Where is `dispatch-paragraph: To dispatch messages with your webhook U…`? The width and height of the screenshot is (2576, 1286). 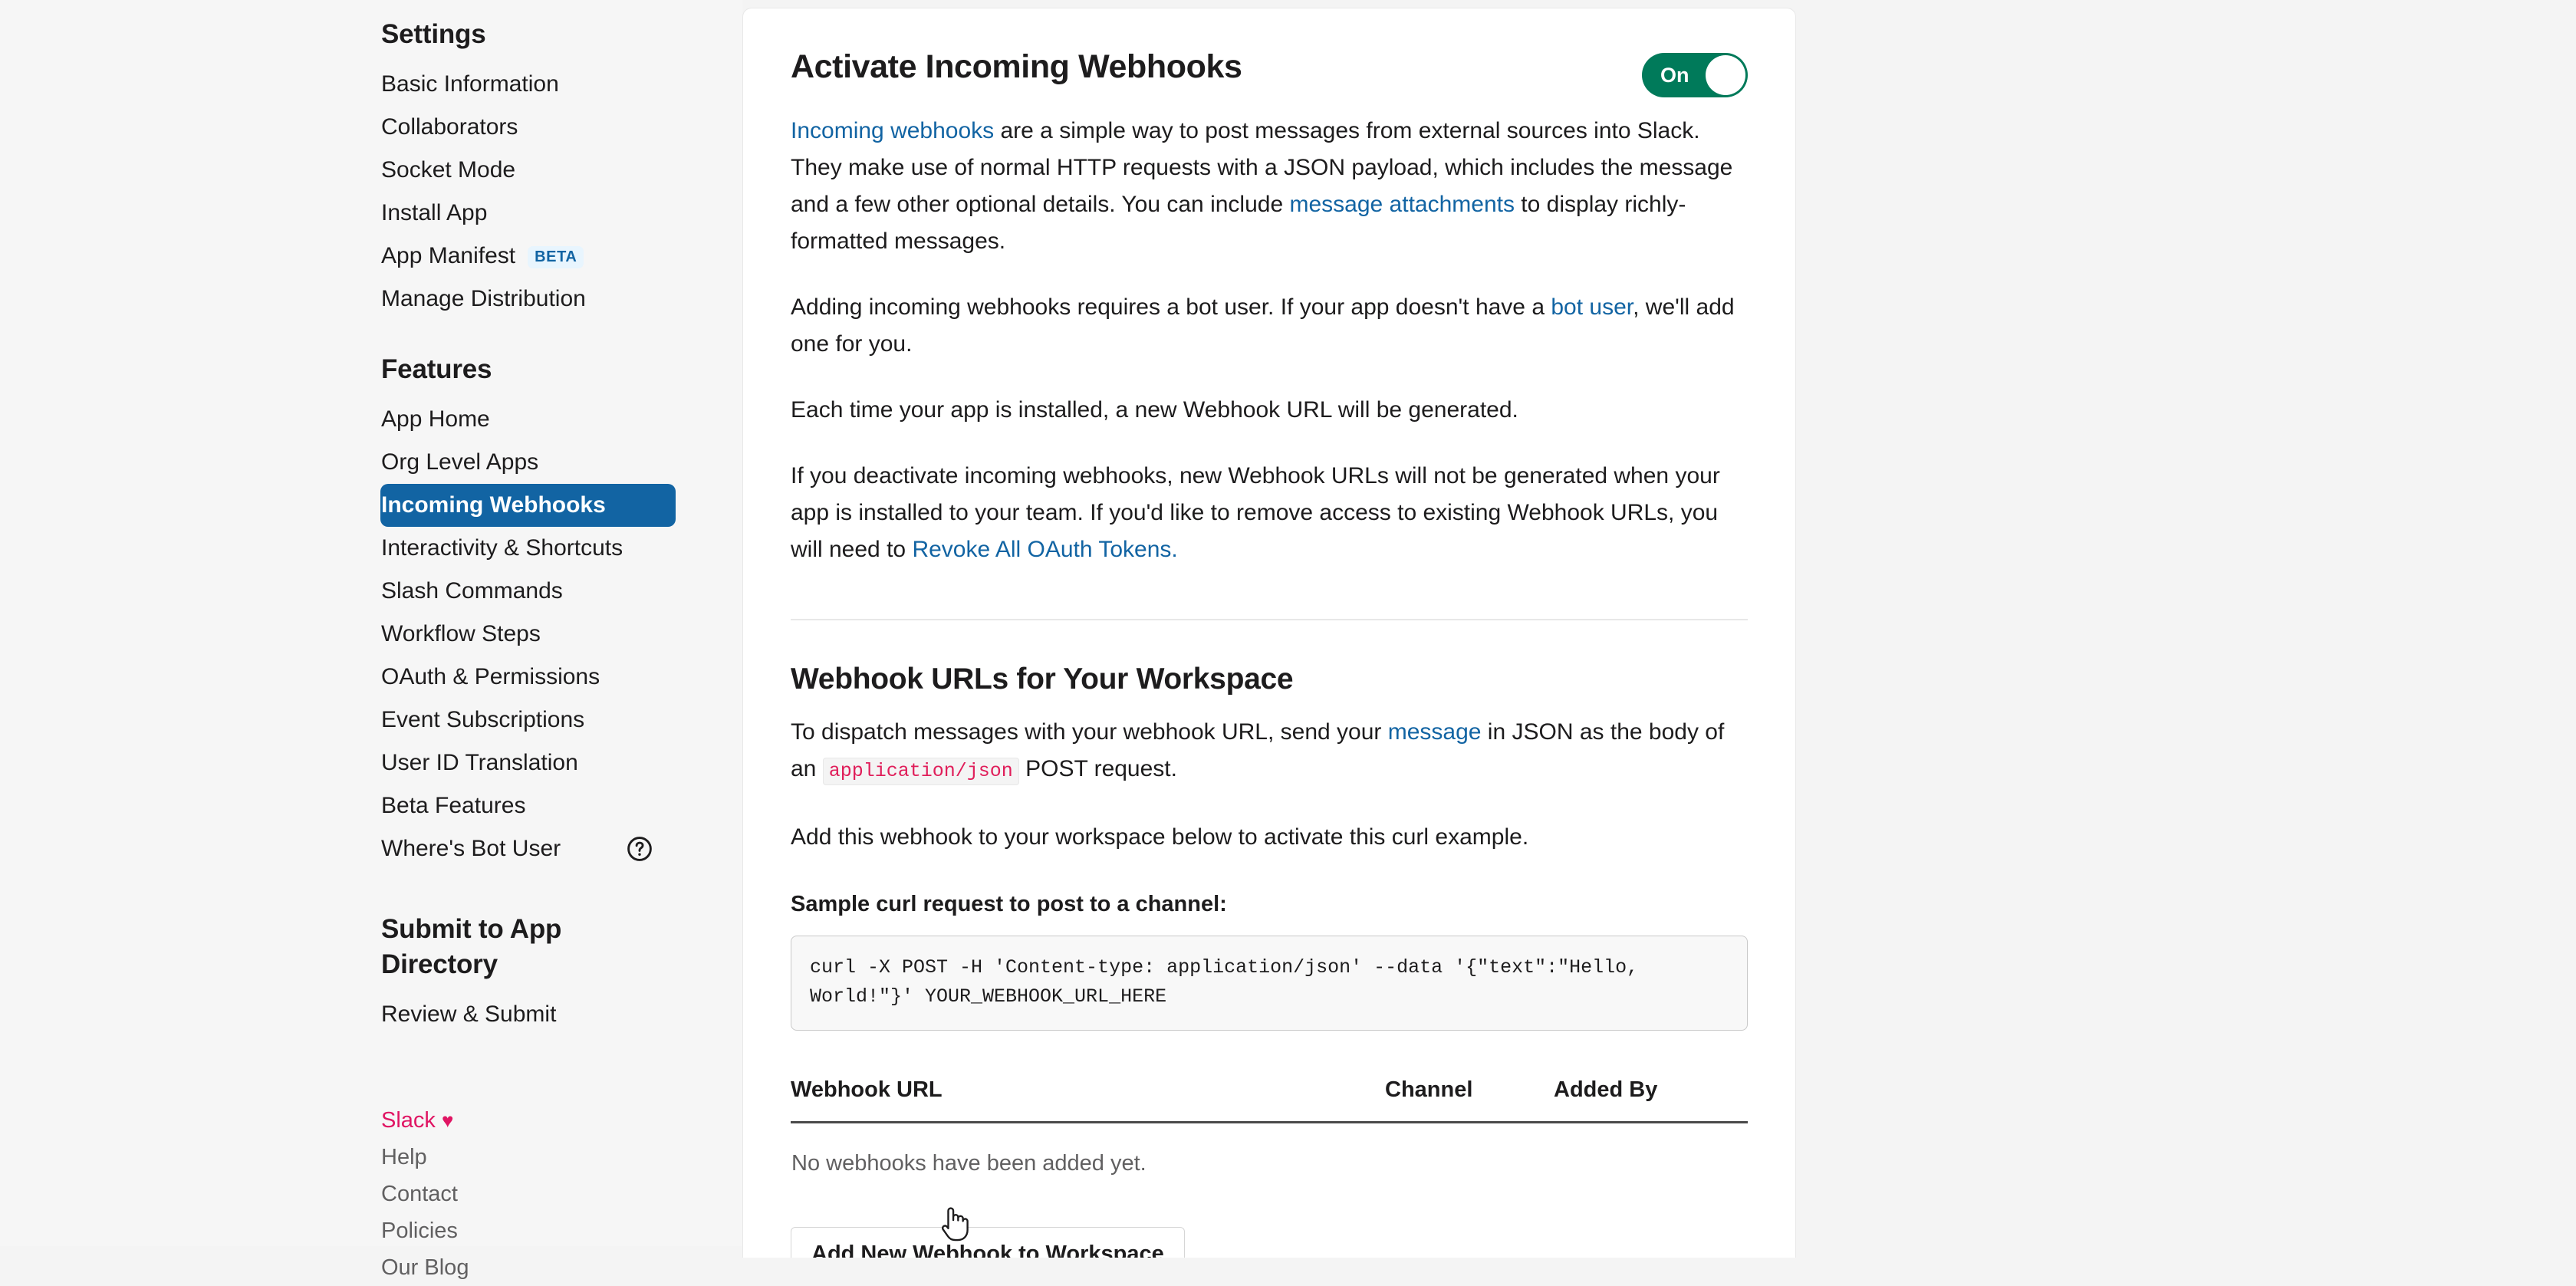
dispatch-paragraph: To dispatch messages with your webhook U… is located at coordinates (1269, 752).